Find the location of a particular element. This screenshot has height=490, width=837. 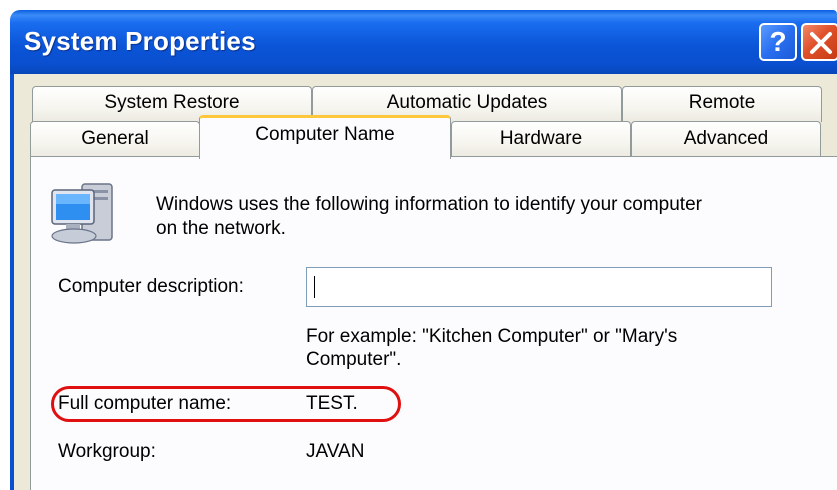

text-caret is located at coordinates (314, 287).